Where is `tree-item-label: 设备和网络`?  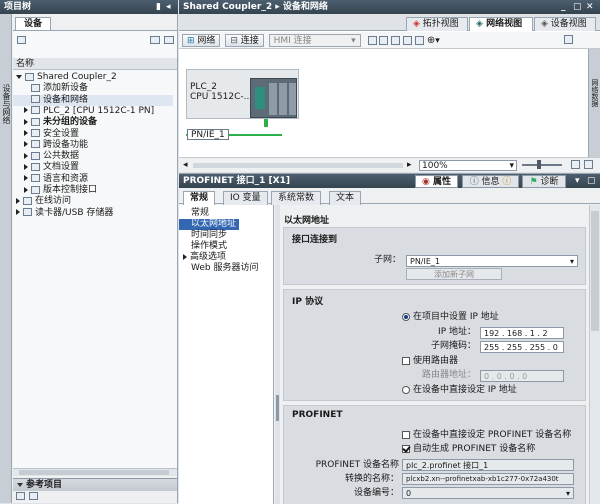
tree-item-label: 设备和网络 is located at coordinates (66, 99).